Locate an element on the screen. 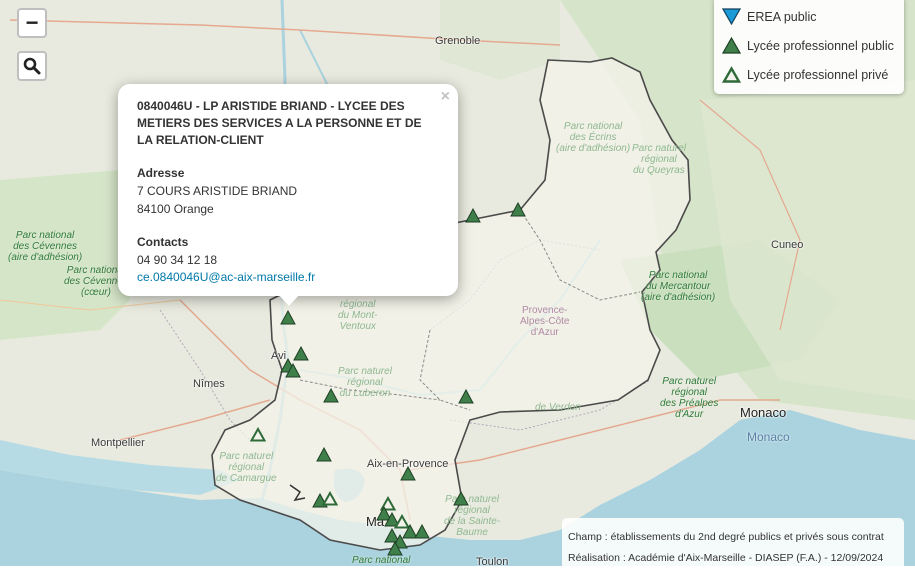 The width and height of the screenshot is (915, 569). legend-item-lp-public: Lycée professionnel public is located at coordinates (809, 45).